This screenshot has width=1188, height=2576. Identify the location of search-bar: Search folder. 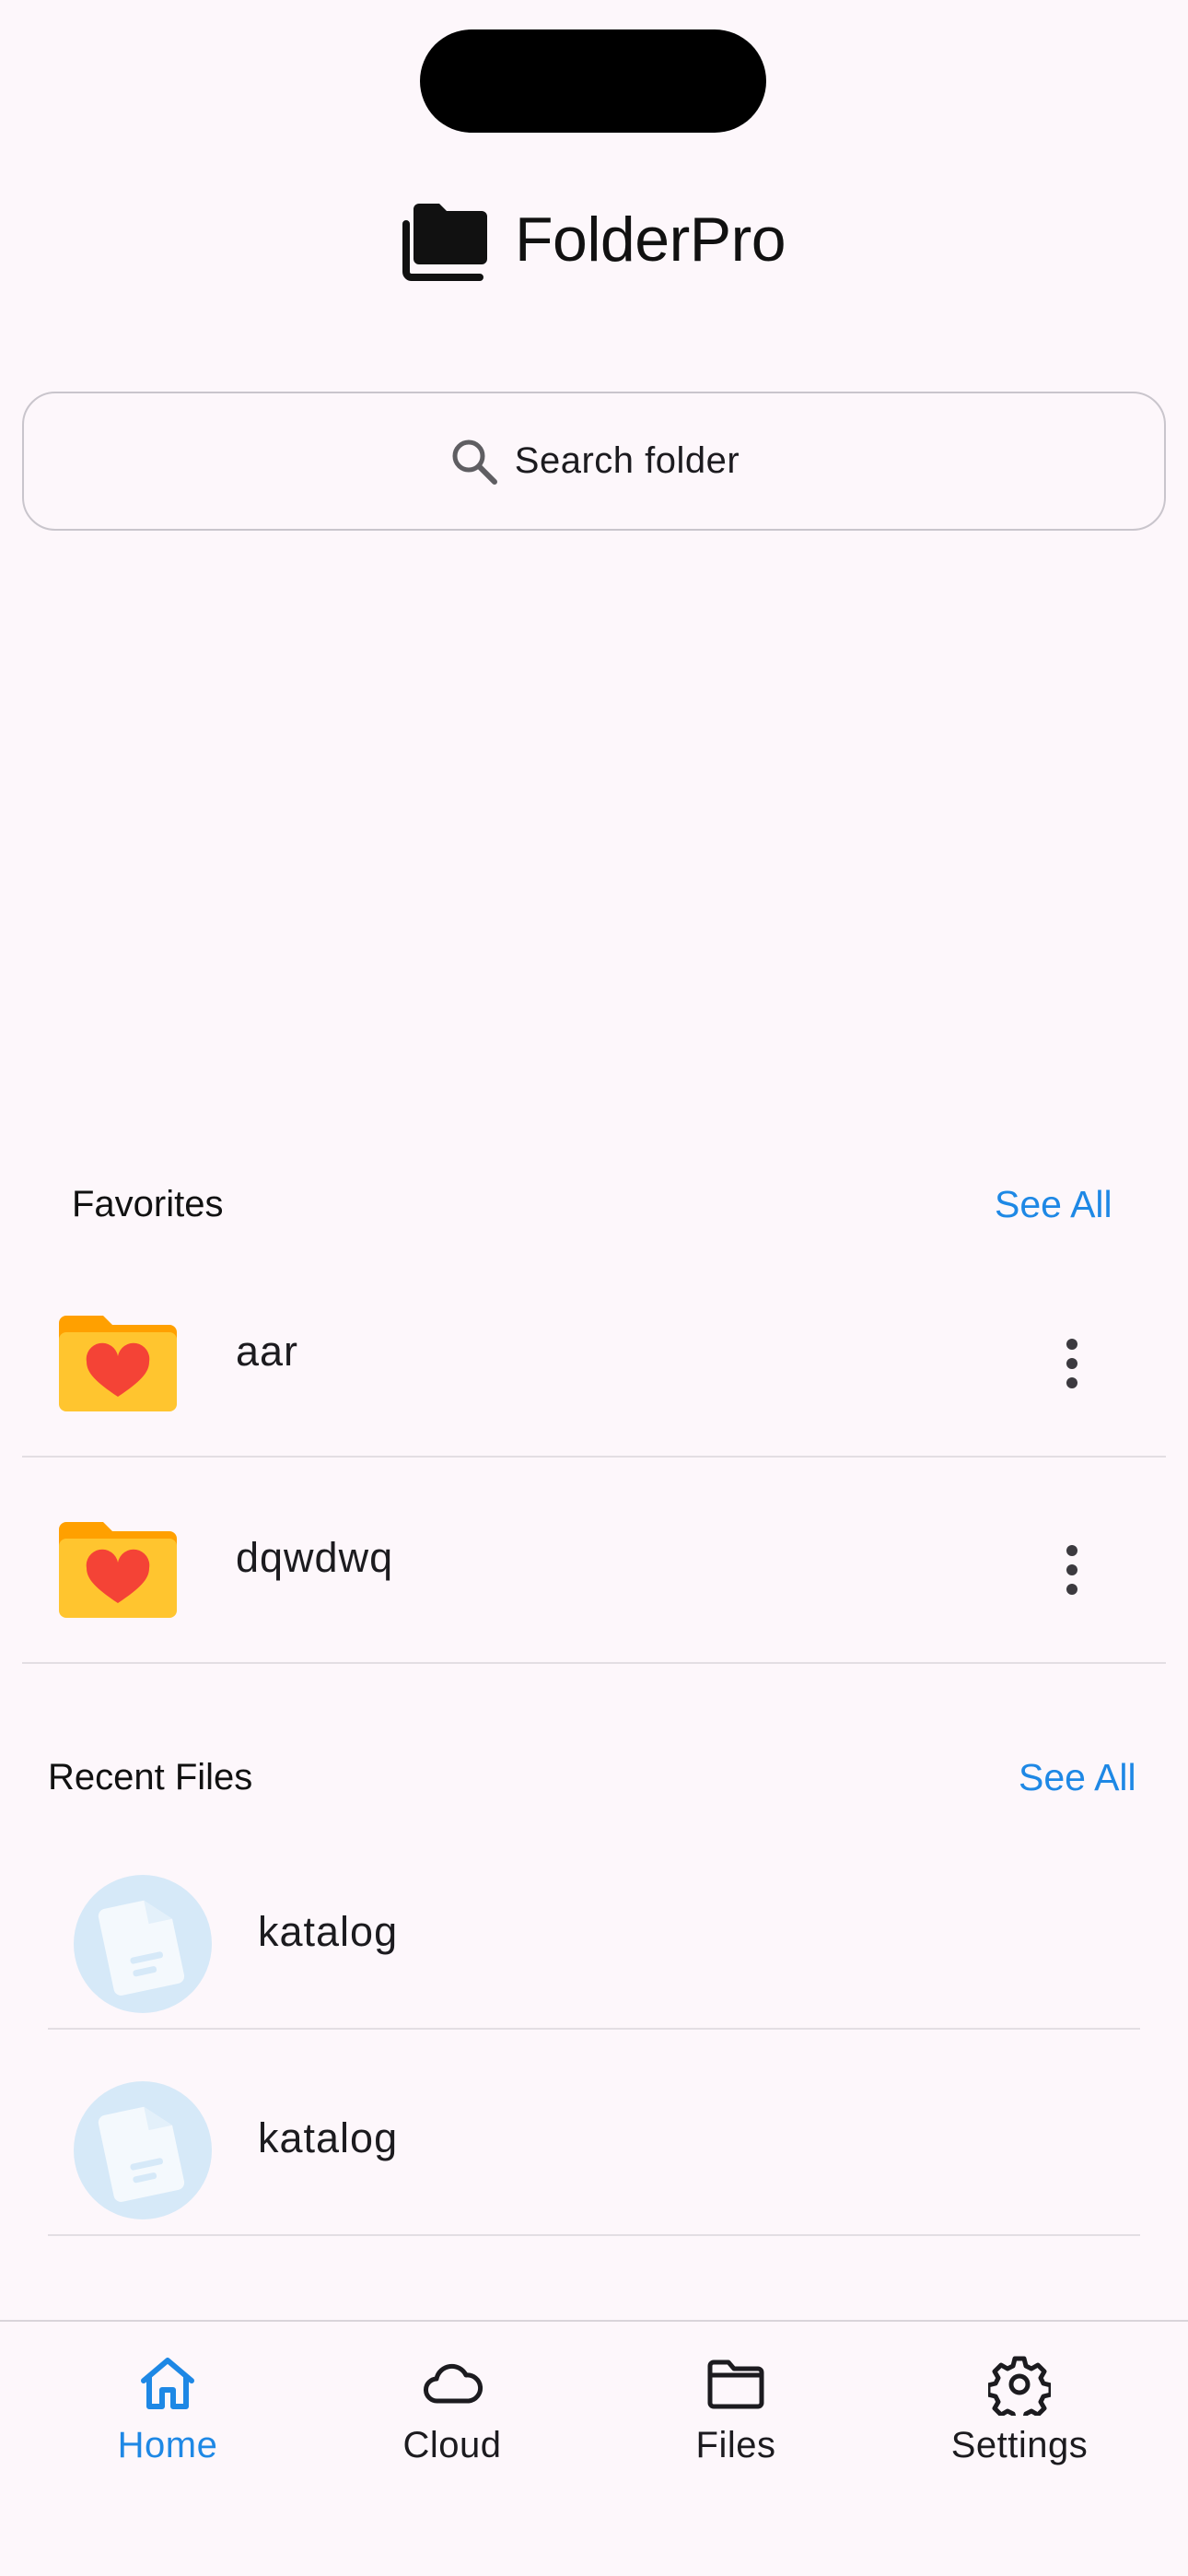
(594, 461).